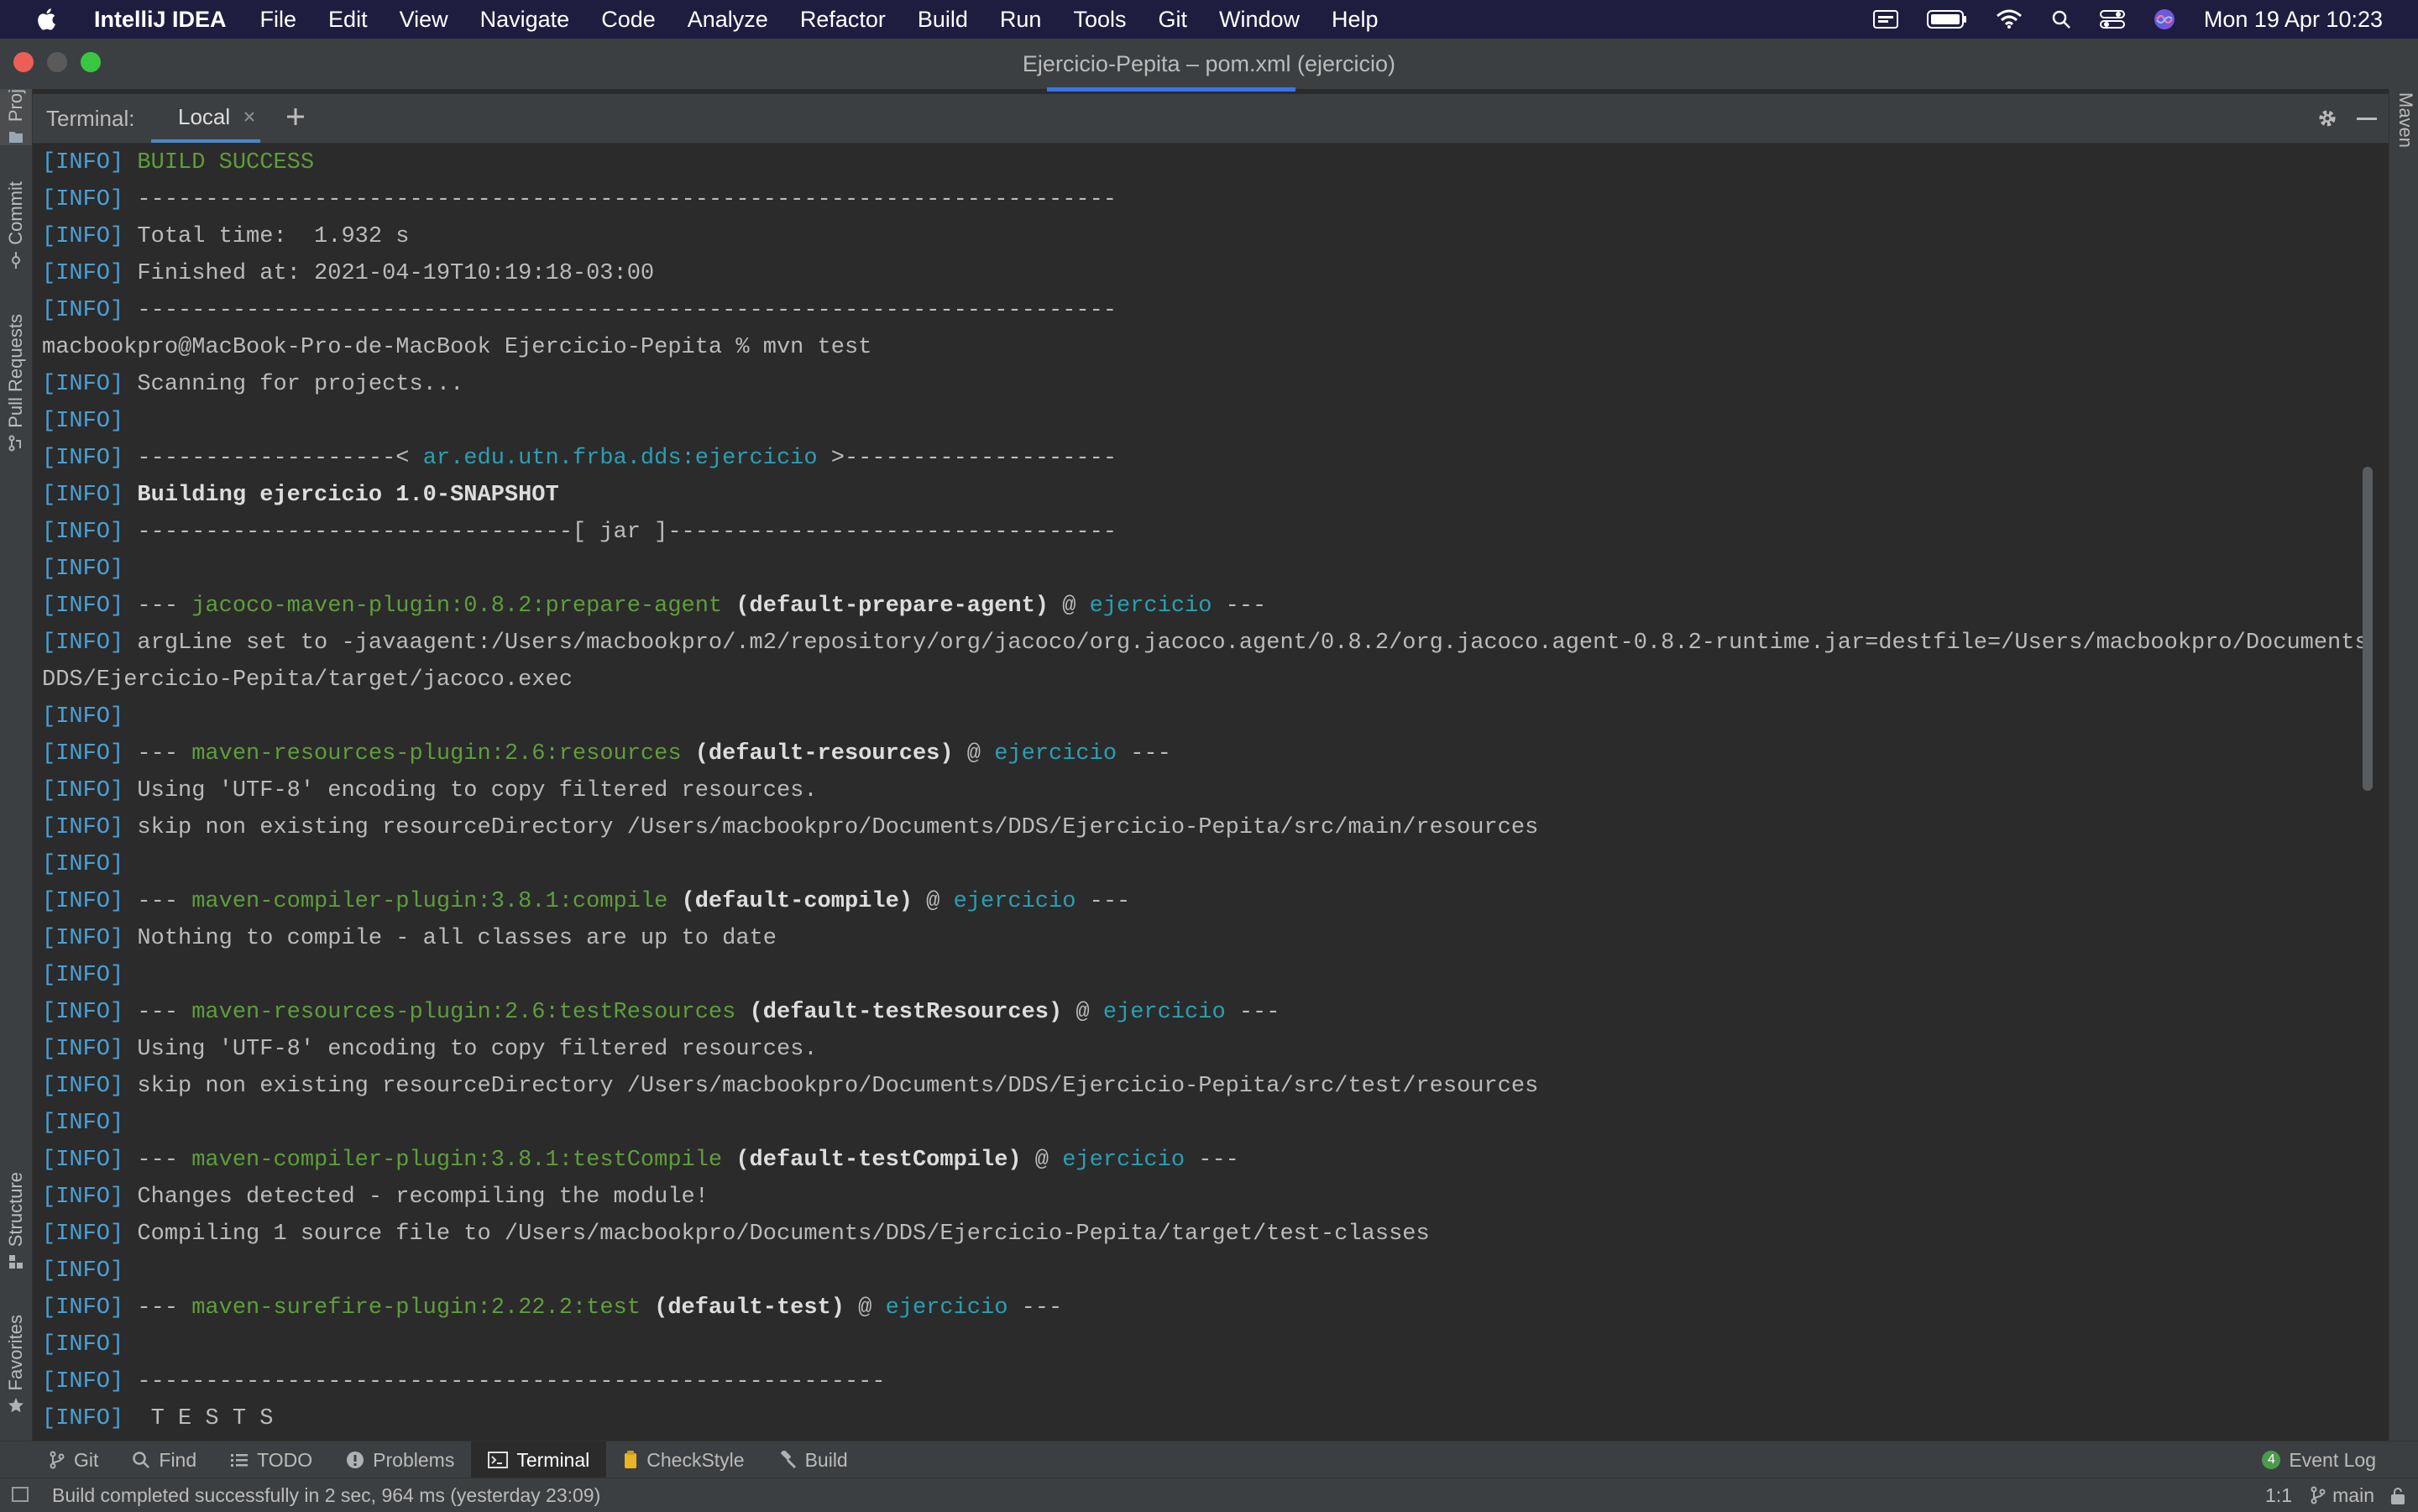 The height and width of the screenshot is (1512, 2418). I want to click on find-tool-button: Find, so click(164, 1459).